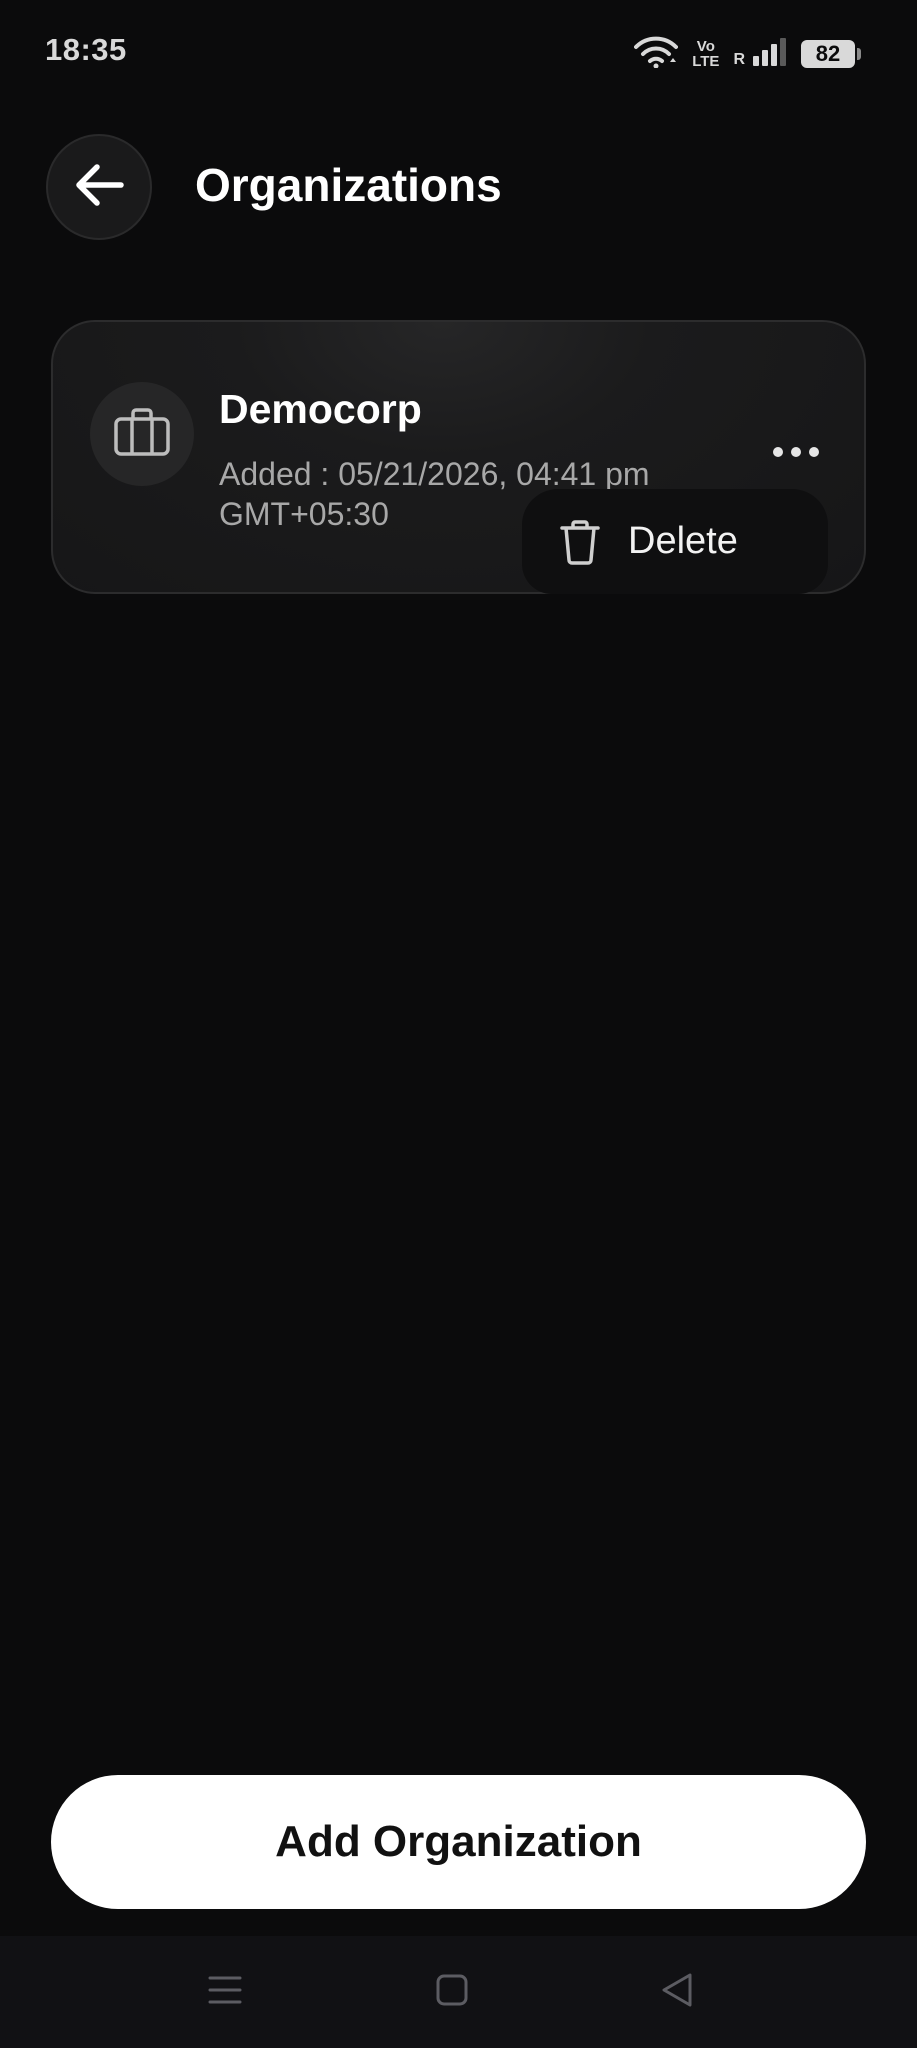 The height and width of the screenshot is (2048, 917). I want to click on organization-name: Democorp, so click(320, 409).